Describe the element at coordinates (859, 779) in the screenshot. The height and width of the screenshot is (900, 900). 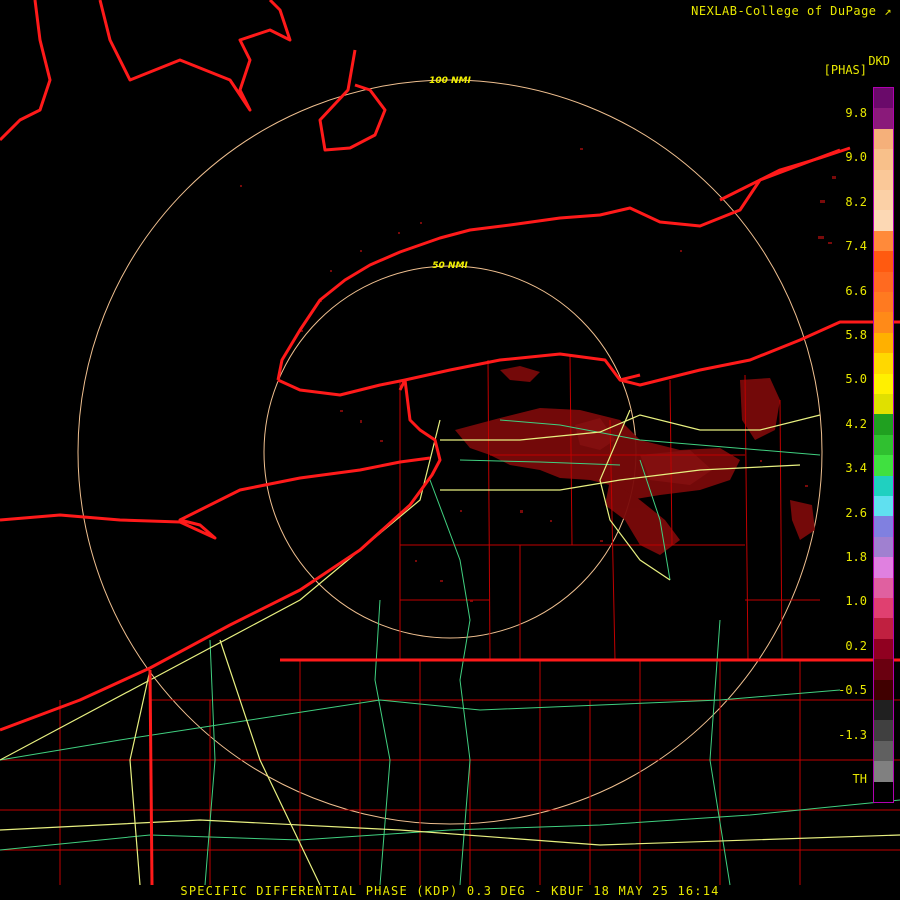
I see `legend-tick: TH` at that location.